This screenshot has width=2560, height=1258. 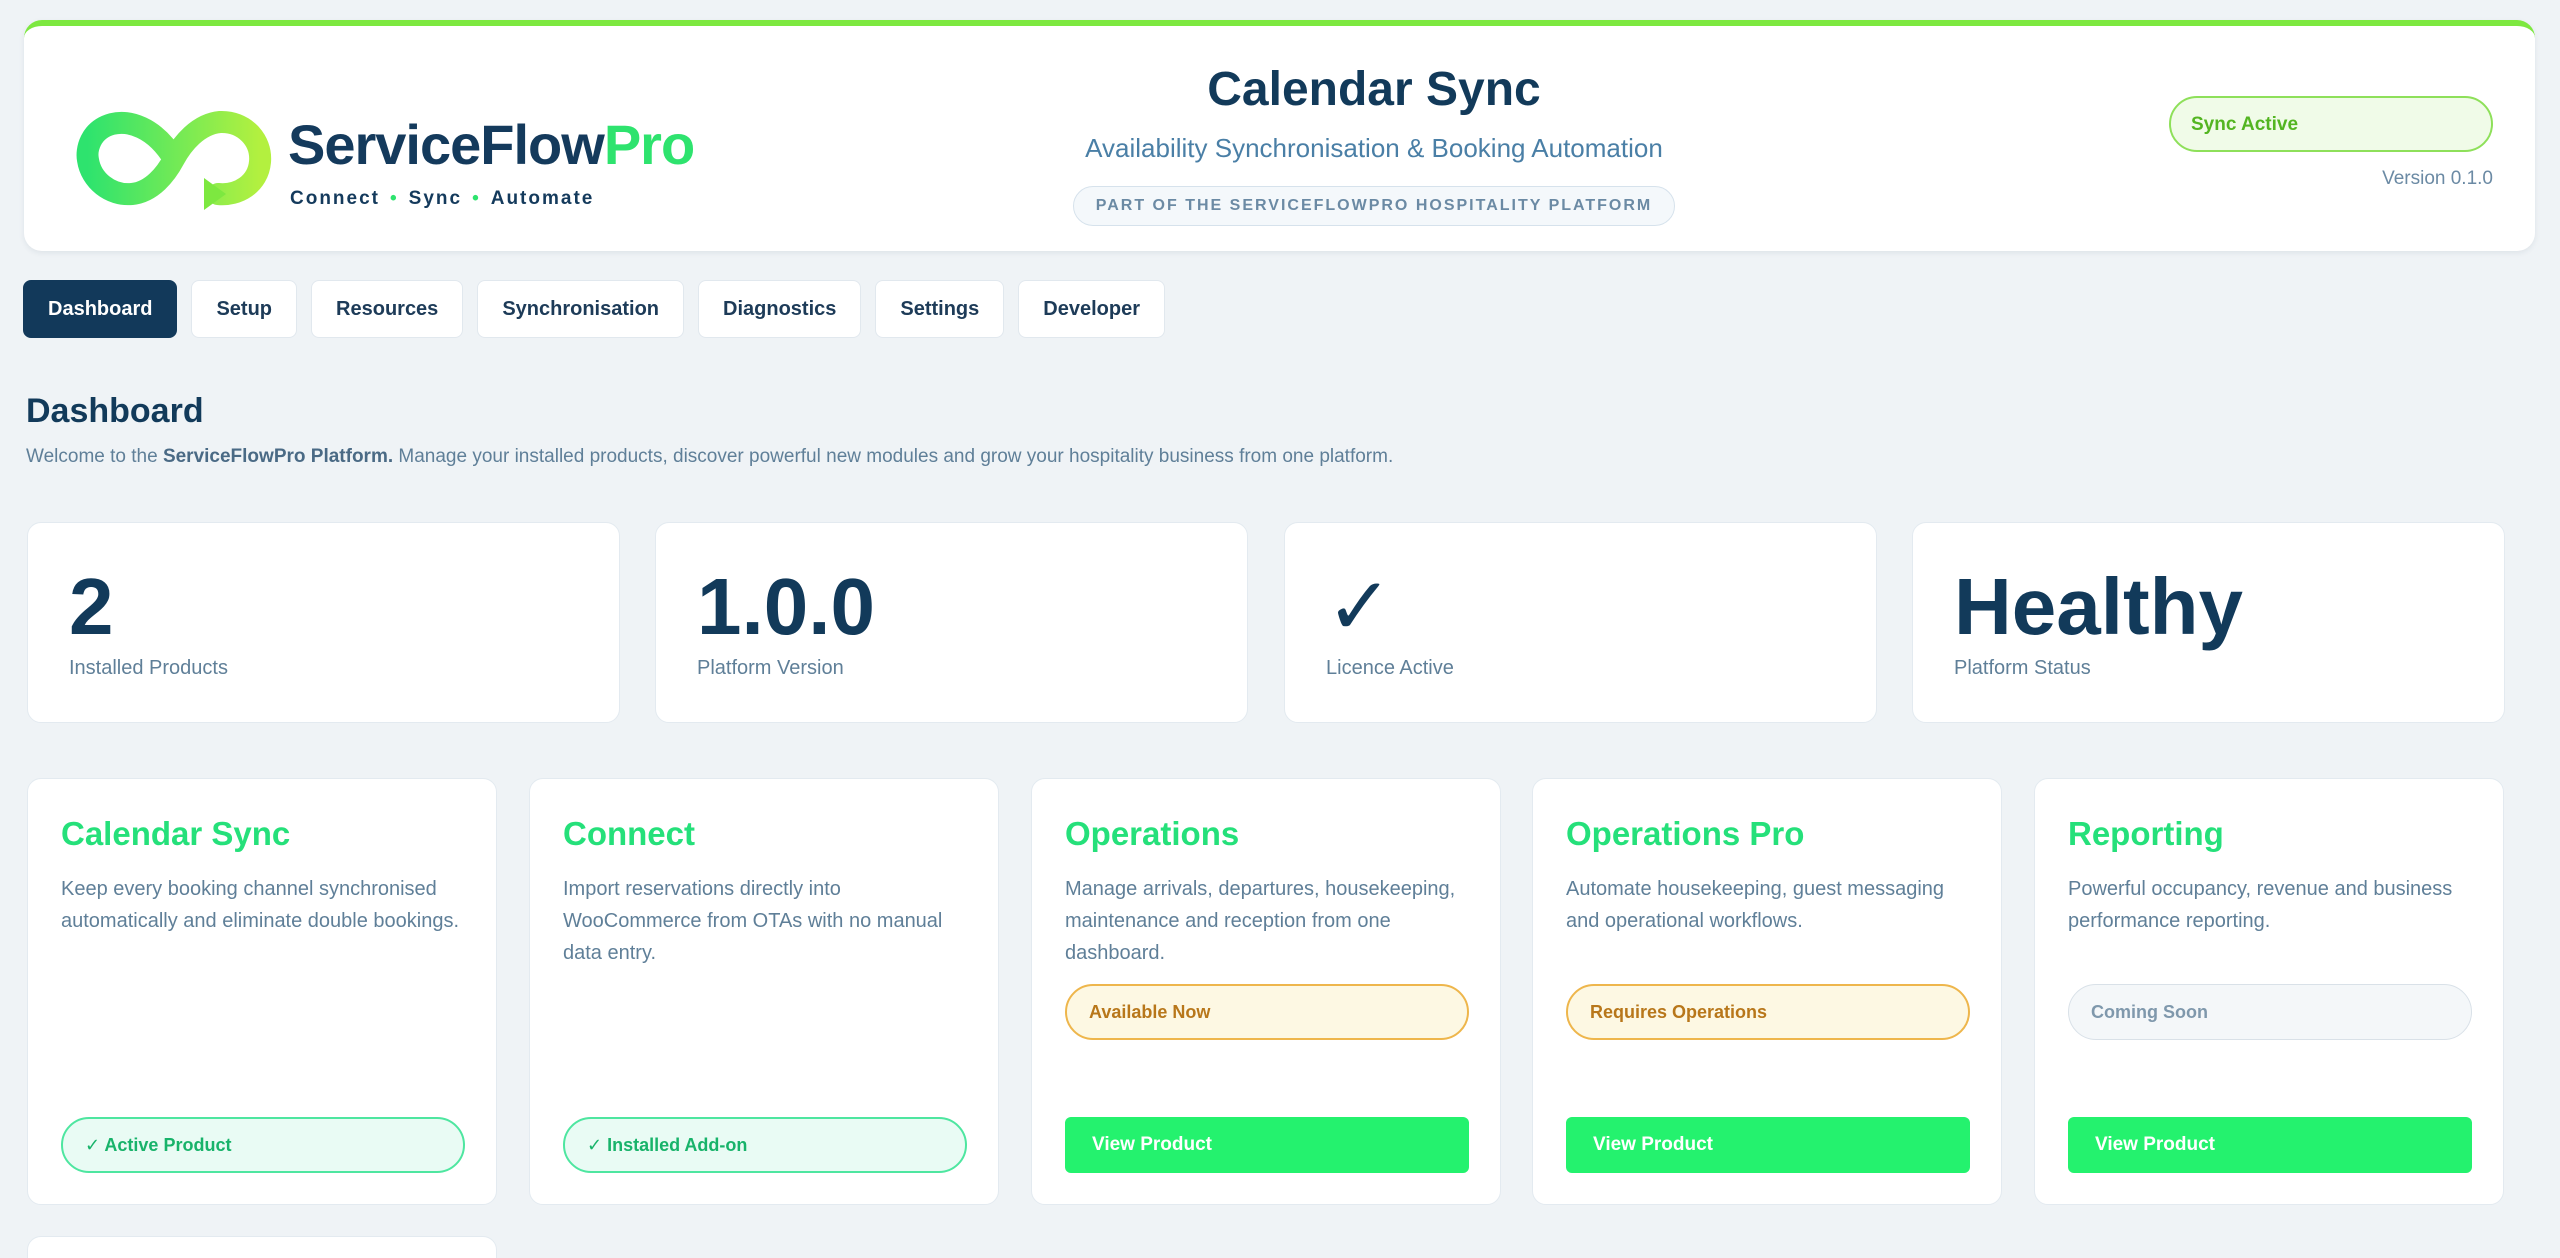 What do you see at coordinates (2022, 668) in the screenshot?
I see `stat-label: Platform Status` at bounding box center [2022, 668].